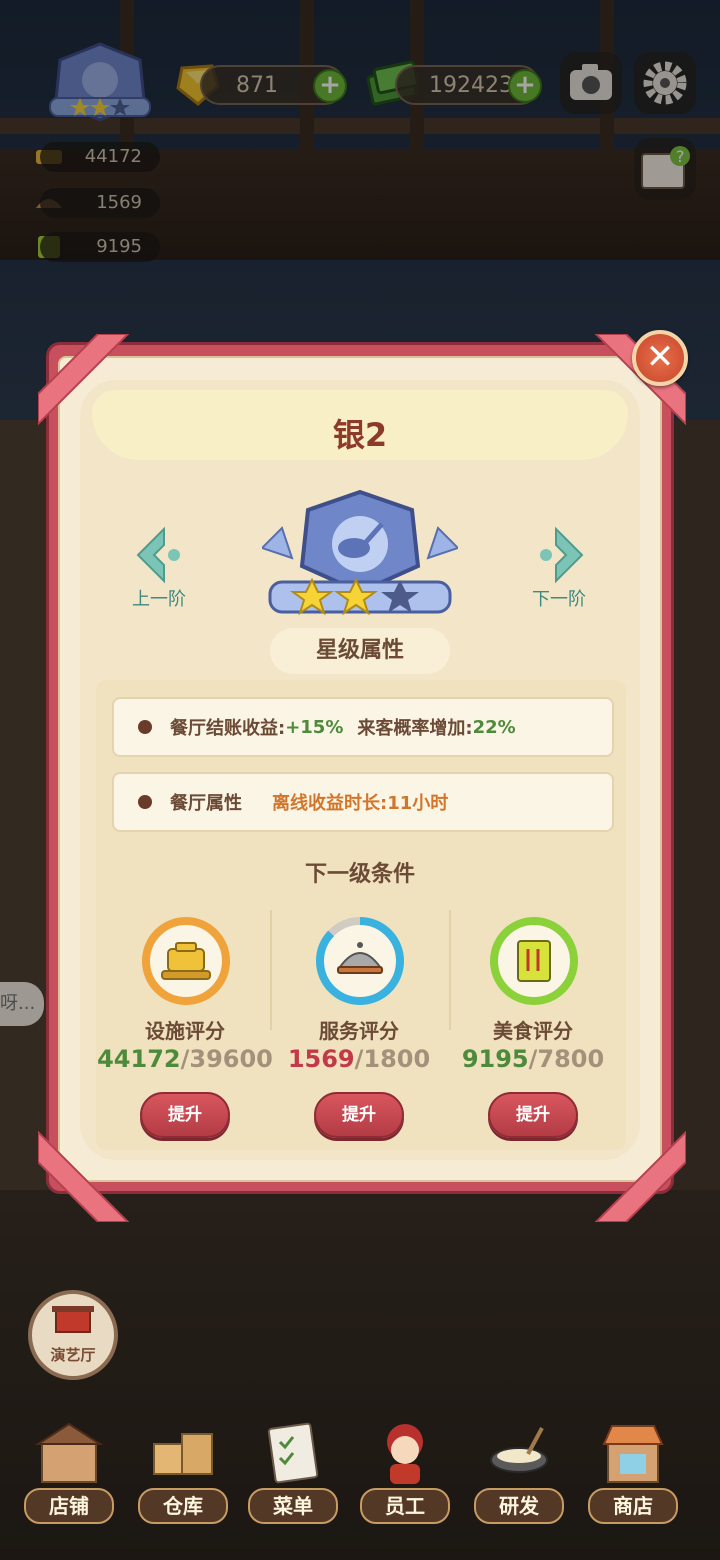  I want to click on nav-store-button: 商店, so click(633, 1475).